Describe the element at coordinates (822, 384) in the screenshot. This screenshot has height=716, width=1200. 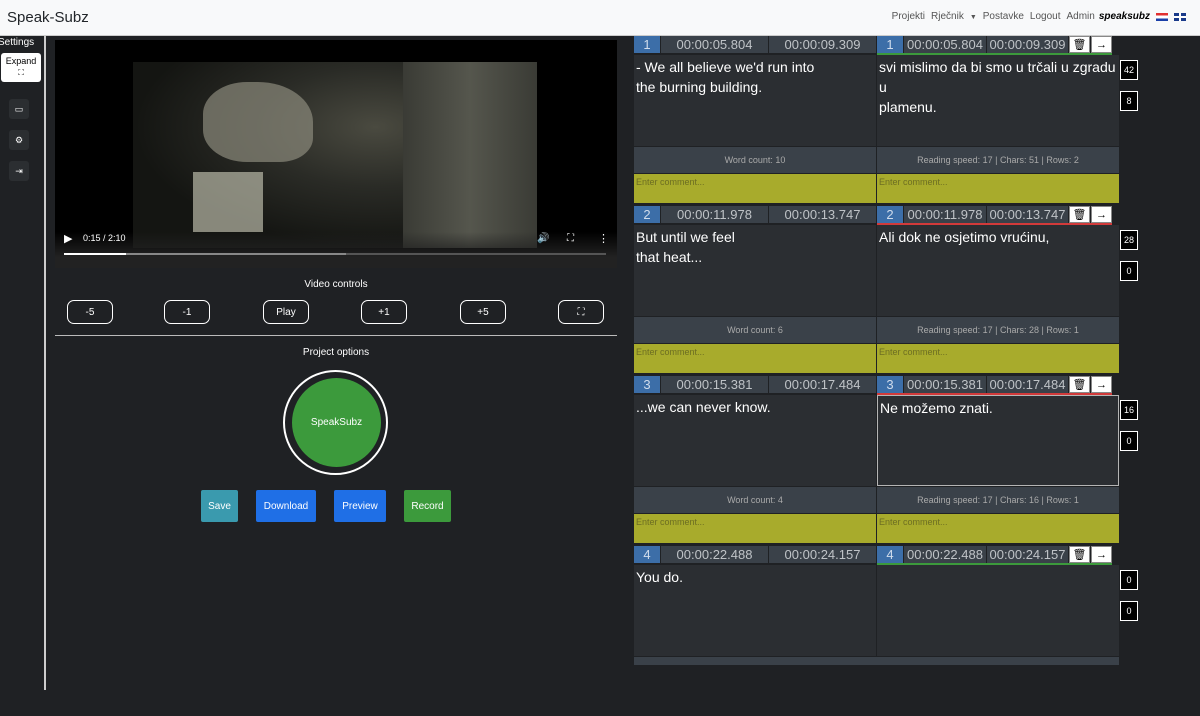
I see `source-end-time: 00:00:17.484` at that location.